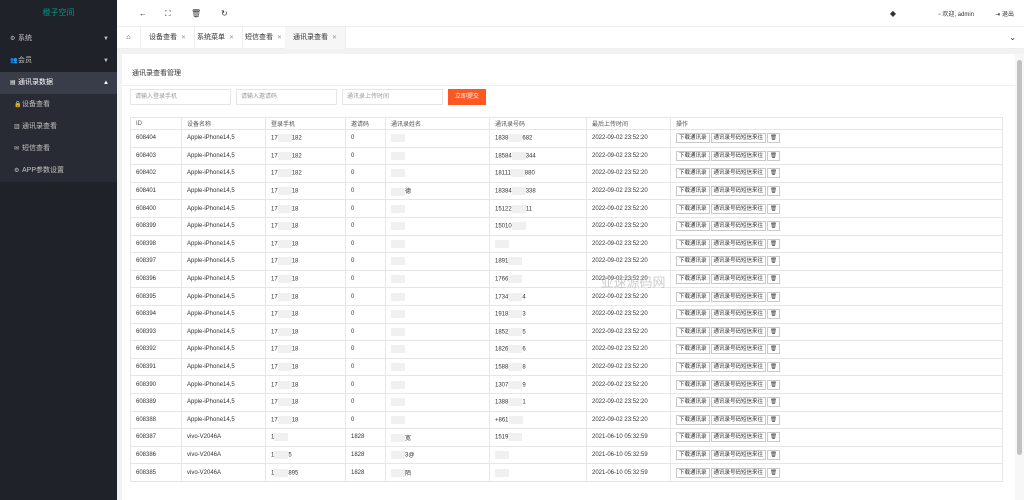  What do you see at coordinates (58, 61) in the screenshot?
I see `sidebar-item-members: 👥会员 ▼` at bounding box center [58, 61].